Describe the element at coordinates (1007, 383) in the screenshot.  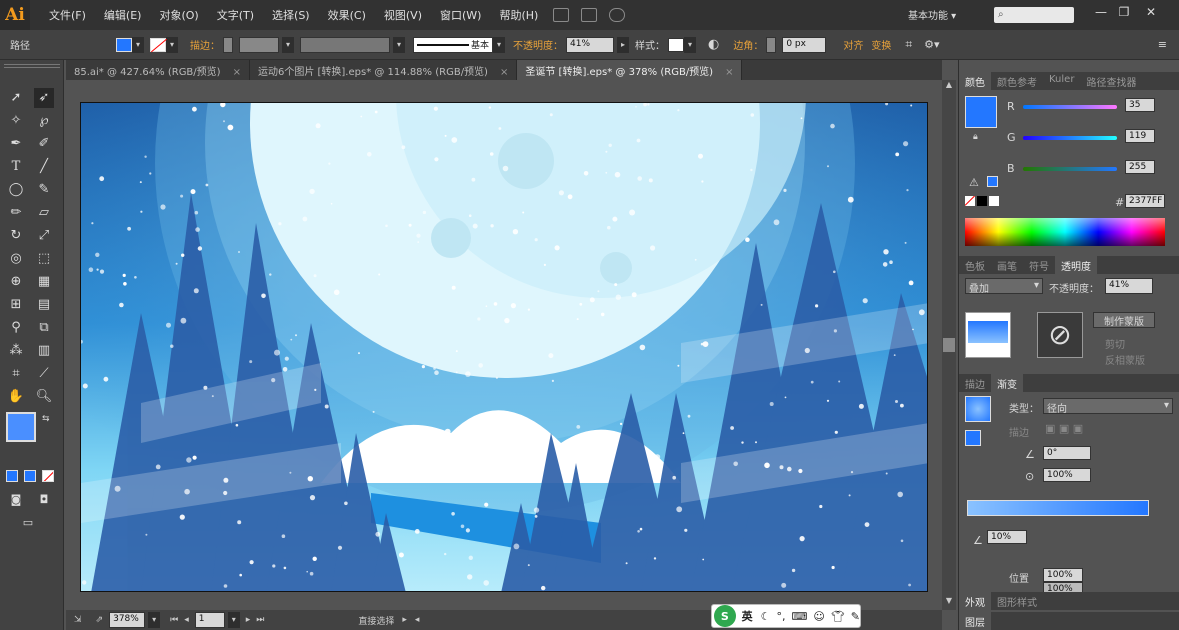
I see `tab-gradient: 渐变` at that location.